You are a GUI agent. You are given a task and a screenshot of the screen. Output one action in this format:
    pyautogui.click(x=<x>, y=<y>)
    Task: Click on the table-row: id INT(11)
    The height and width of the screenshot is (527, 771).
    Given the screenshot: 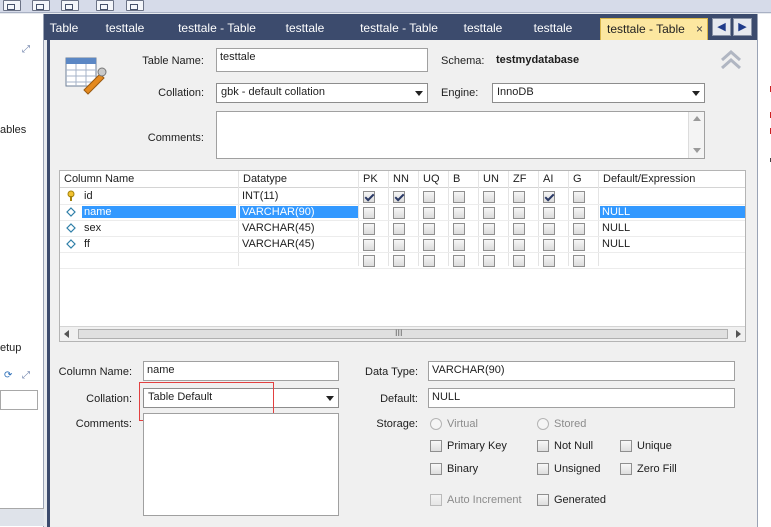 What is the action you would take?
    pyautogui.click(x=402, y=197)
    